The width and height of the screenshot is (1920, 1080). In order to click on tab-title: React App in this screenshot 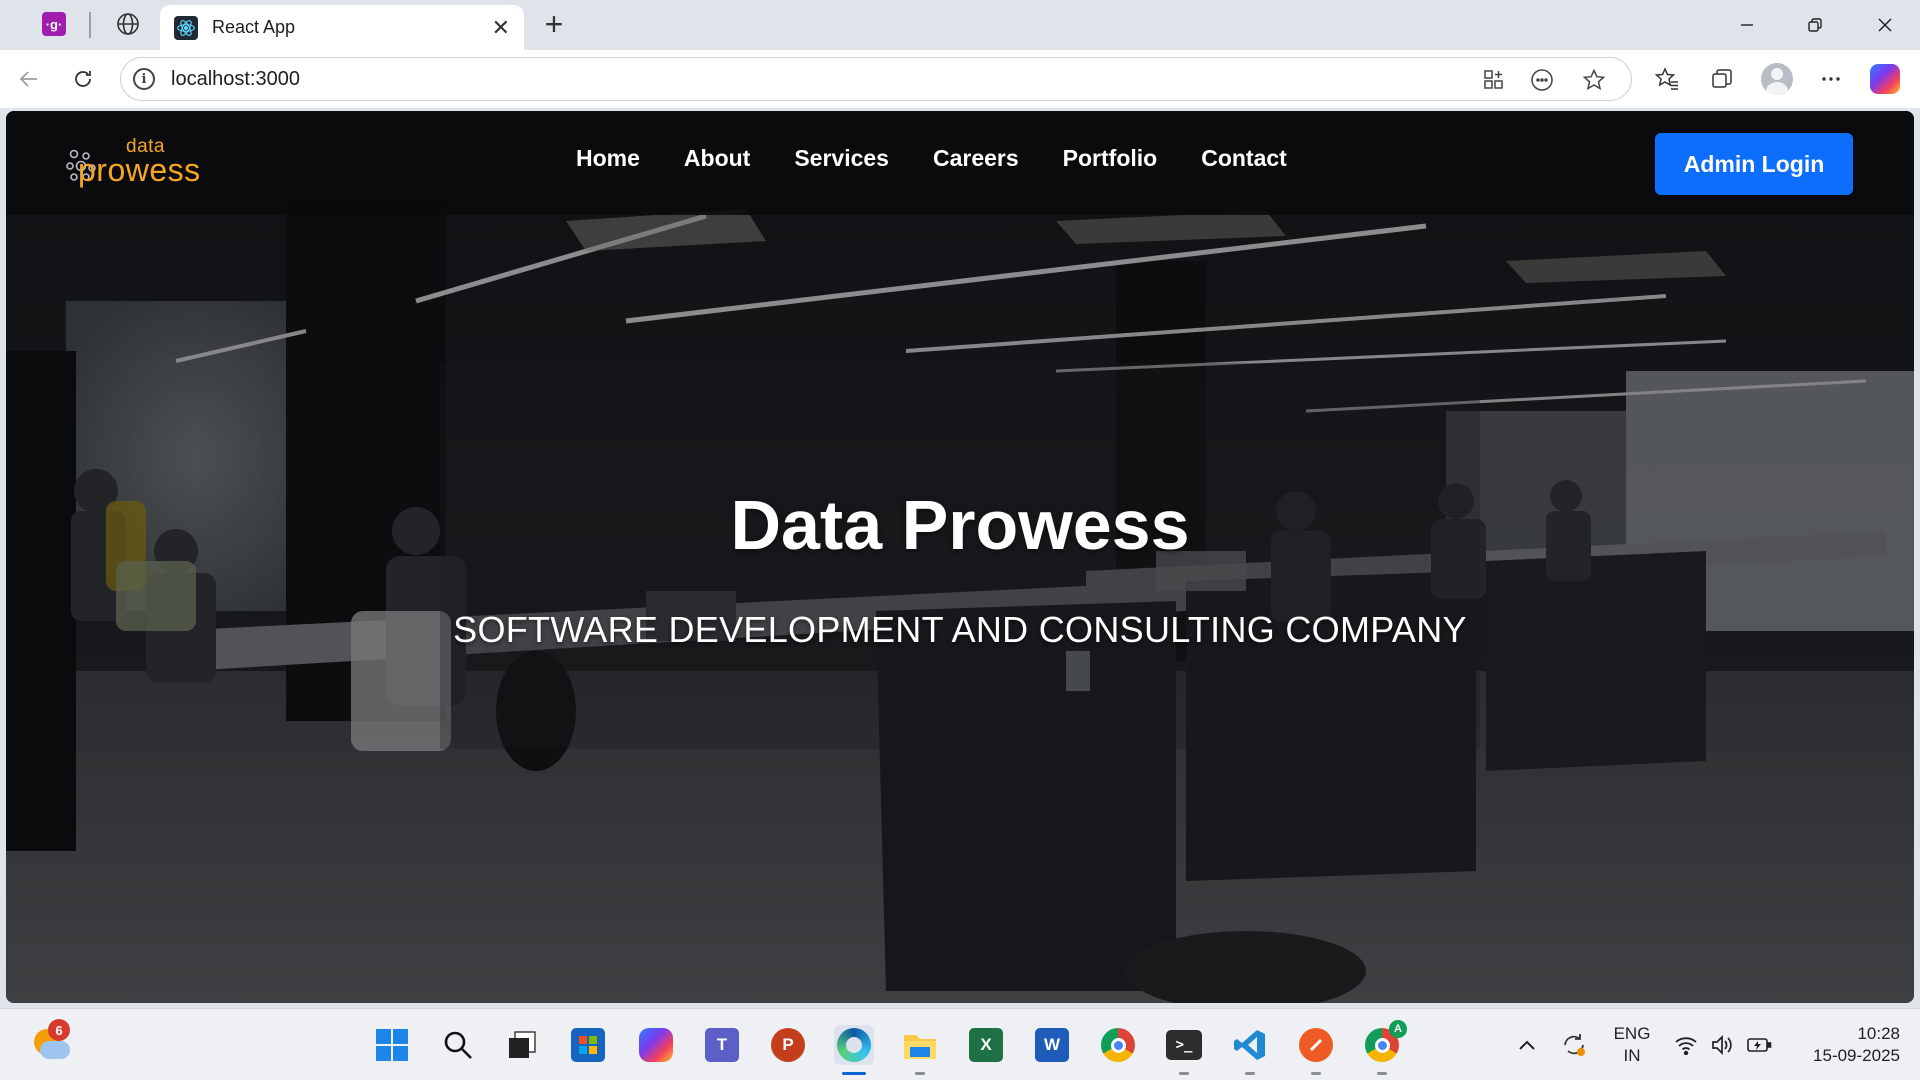, I will do `click(254, 27)`.